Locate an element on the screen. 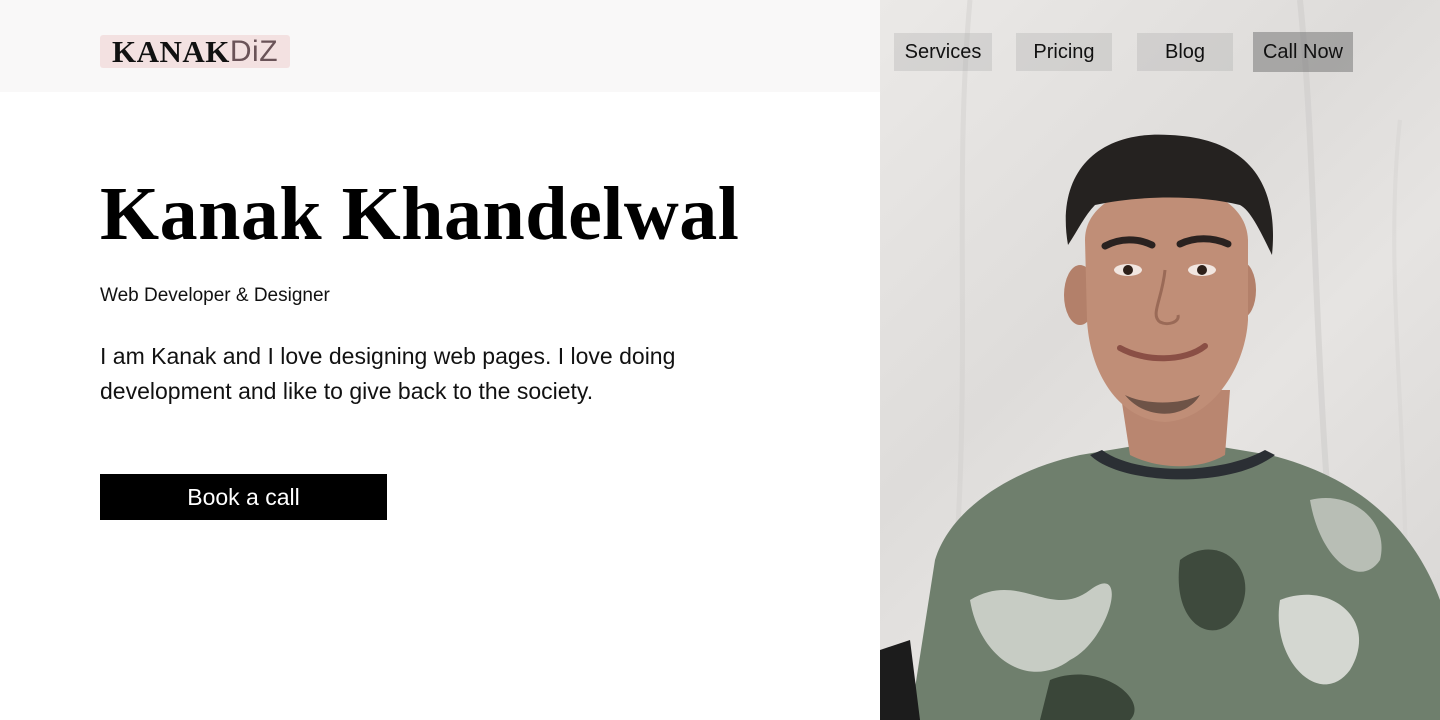  nav-pricing-link: Pricing is located at coordinates (1064, 52).